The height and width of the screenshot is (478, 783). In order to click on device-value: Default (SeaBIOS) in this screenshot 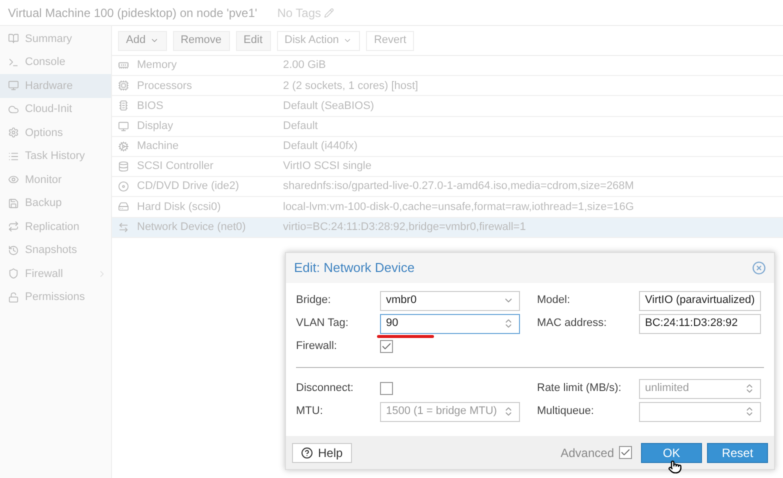, I will do `click(328, 106)`.